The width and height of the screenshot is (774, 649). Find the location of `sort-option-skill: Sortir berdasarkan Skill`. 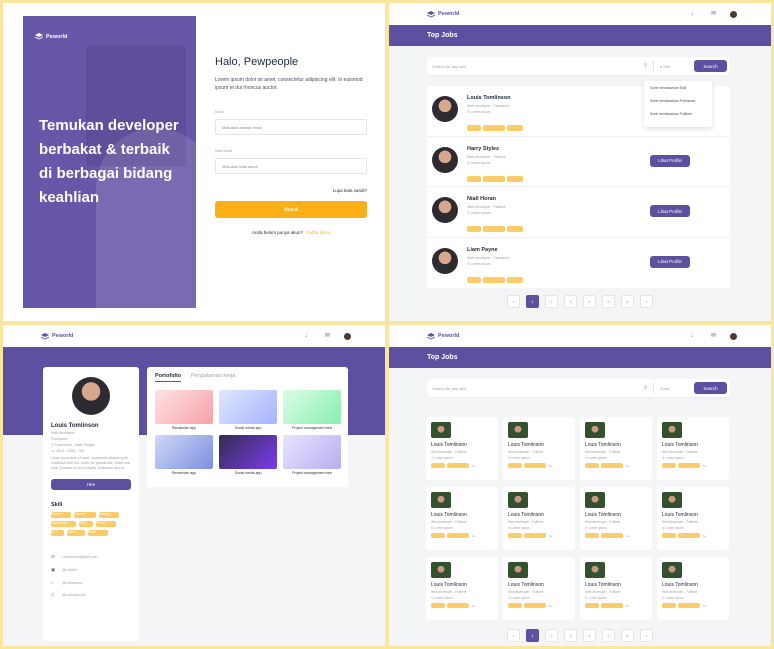

sort-option-skill: Sortir berdasarkan Skill is located at coordinates (678, 92).